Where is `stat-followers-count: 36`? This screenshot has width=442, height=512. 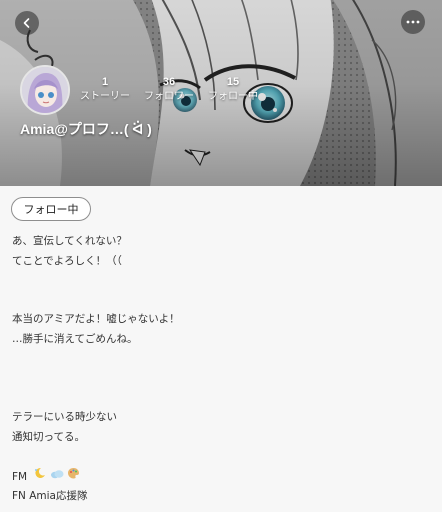
stat-followers-count: 36 is located at coordinates (169, 82).